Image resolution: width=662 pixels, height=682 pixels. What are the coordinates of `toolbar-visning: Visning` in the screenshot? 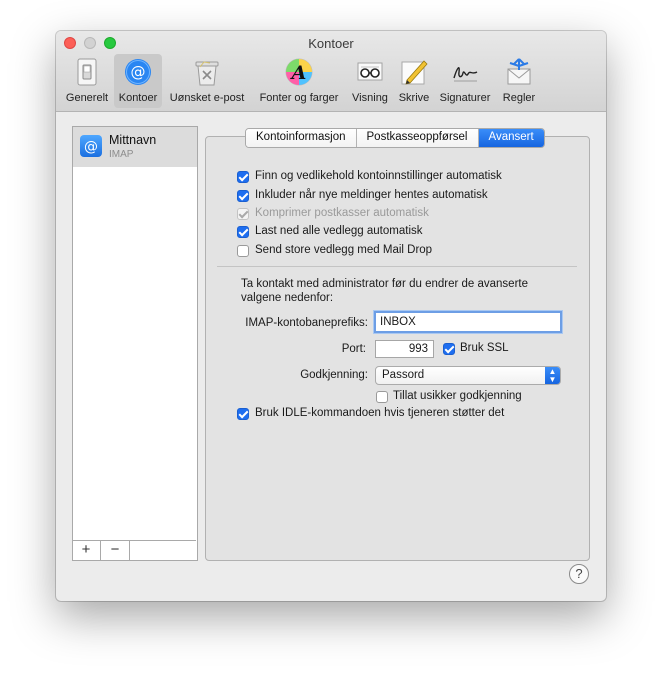 It's located at (370, 81).